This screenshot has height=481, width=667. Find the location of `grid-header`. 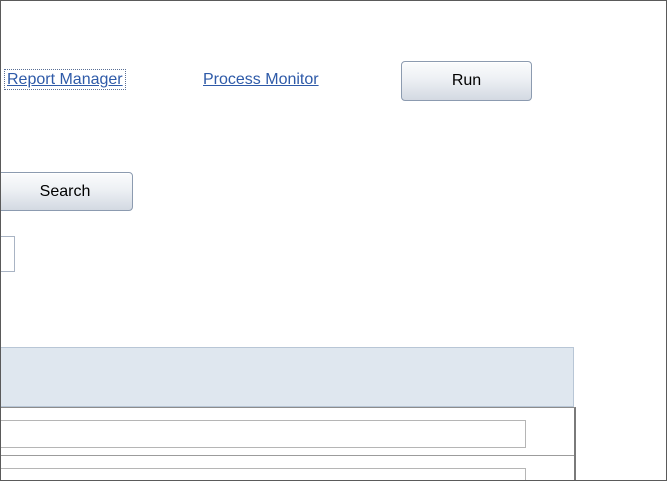

grid-header is located at coordinates (287, 377).